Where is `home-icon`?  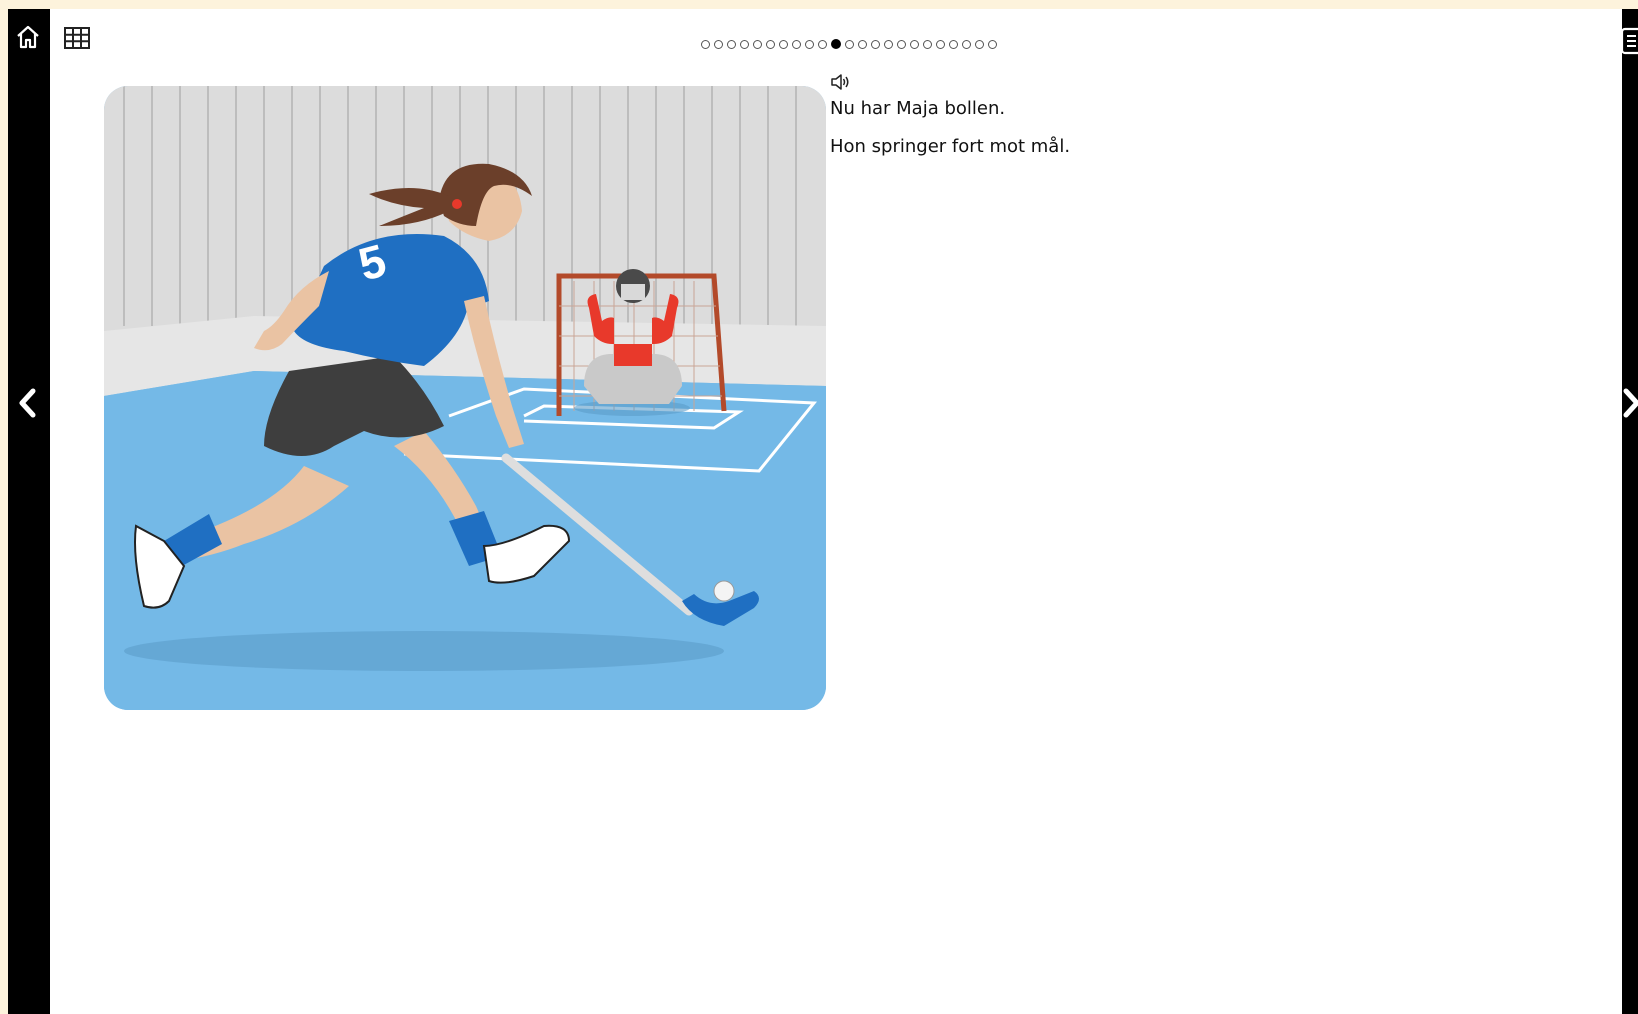
home-icon is located at coordinates (28, 37).